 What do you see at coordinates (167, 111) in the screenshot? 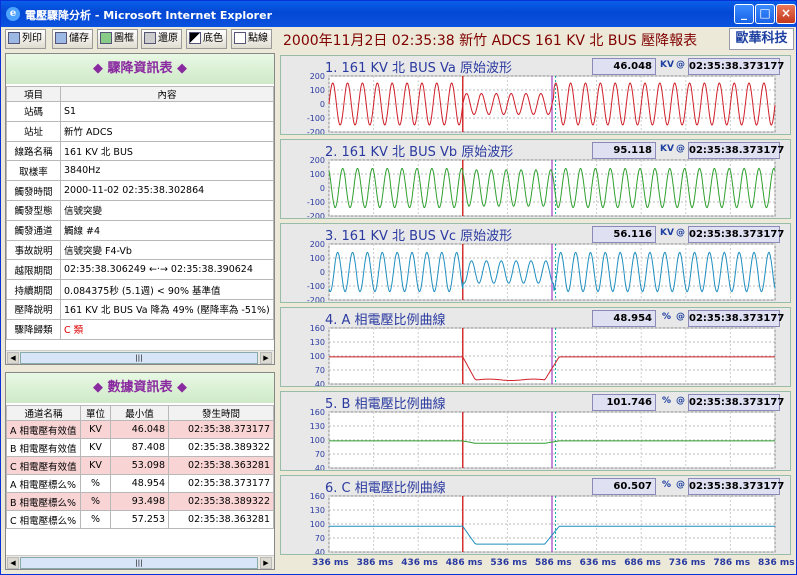
I see `info-value: S1` at bounding box center [167, 111].